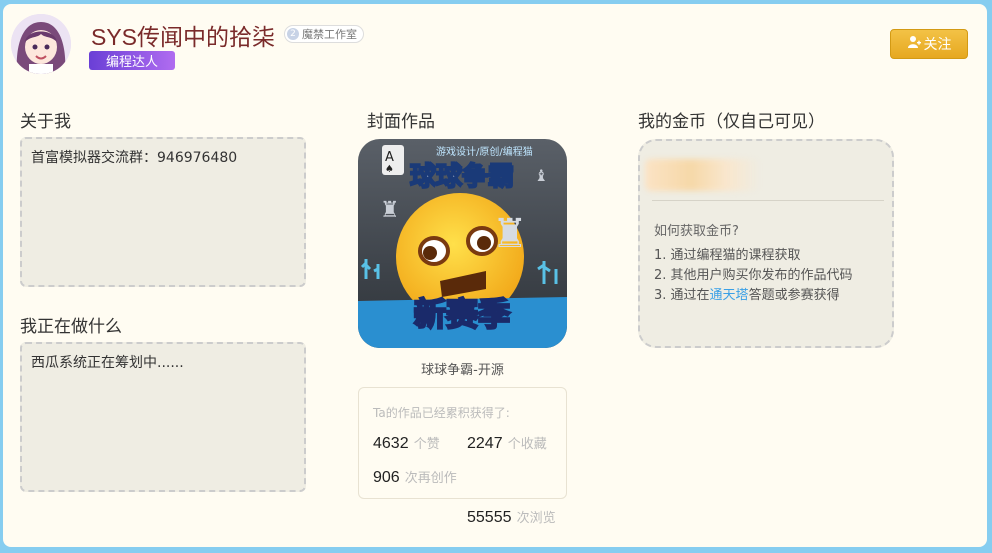  I want to click on views-count: 55555, so click(489, 517).